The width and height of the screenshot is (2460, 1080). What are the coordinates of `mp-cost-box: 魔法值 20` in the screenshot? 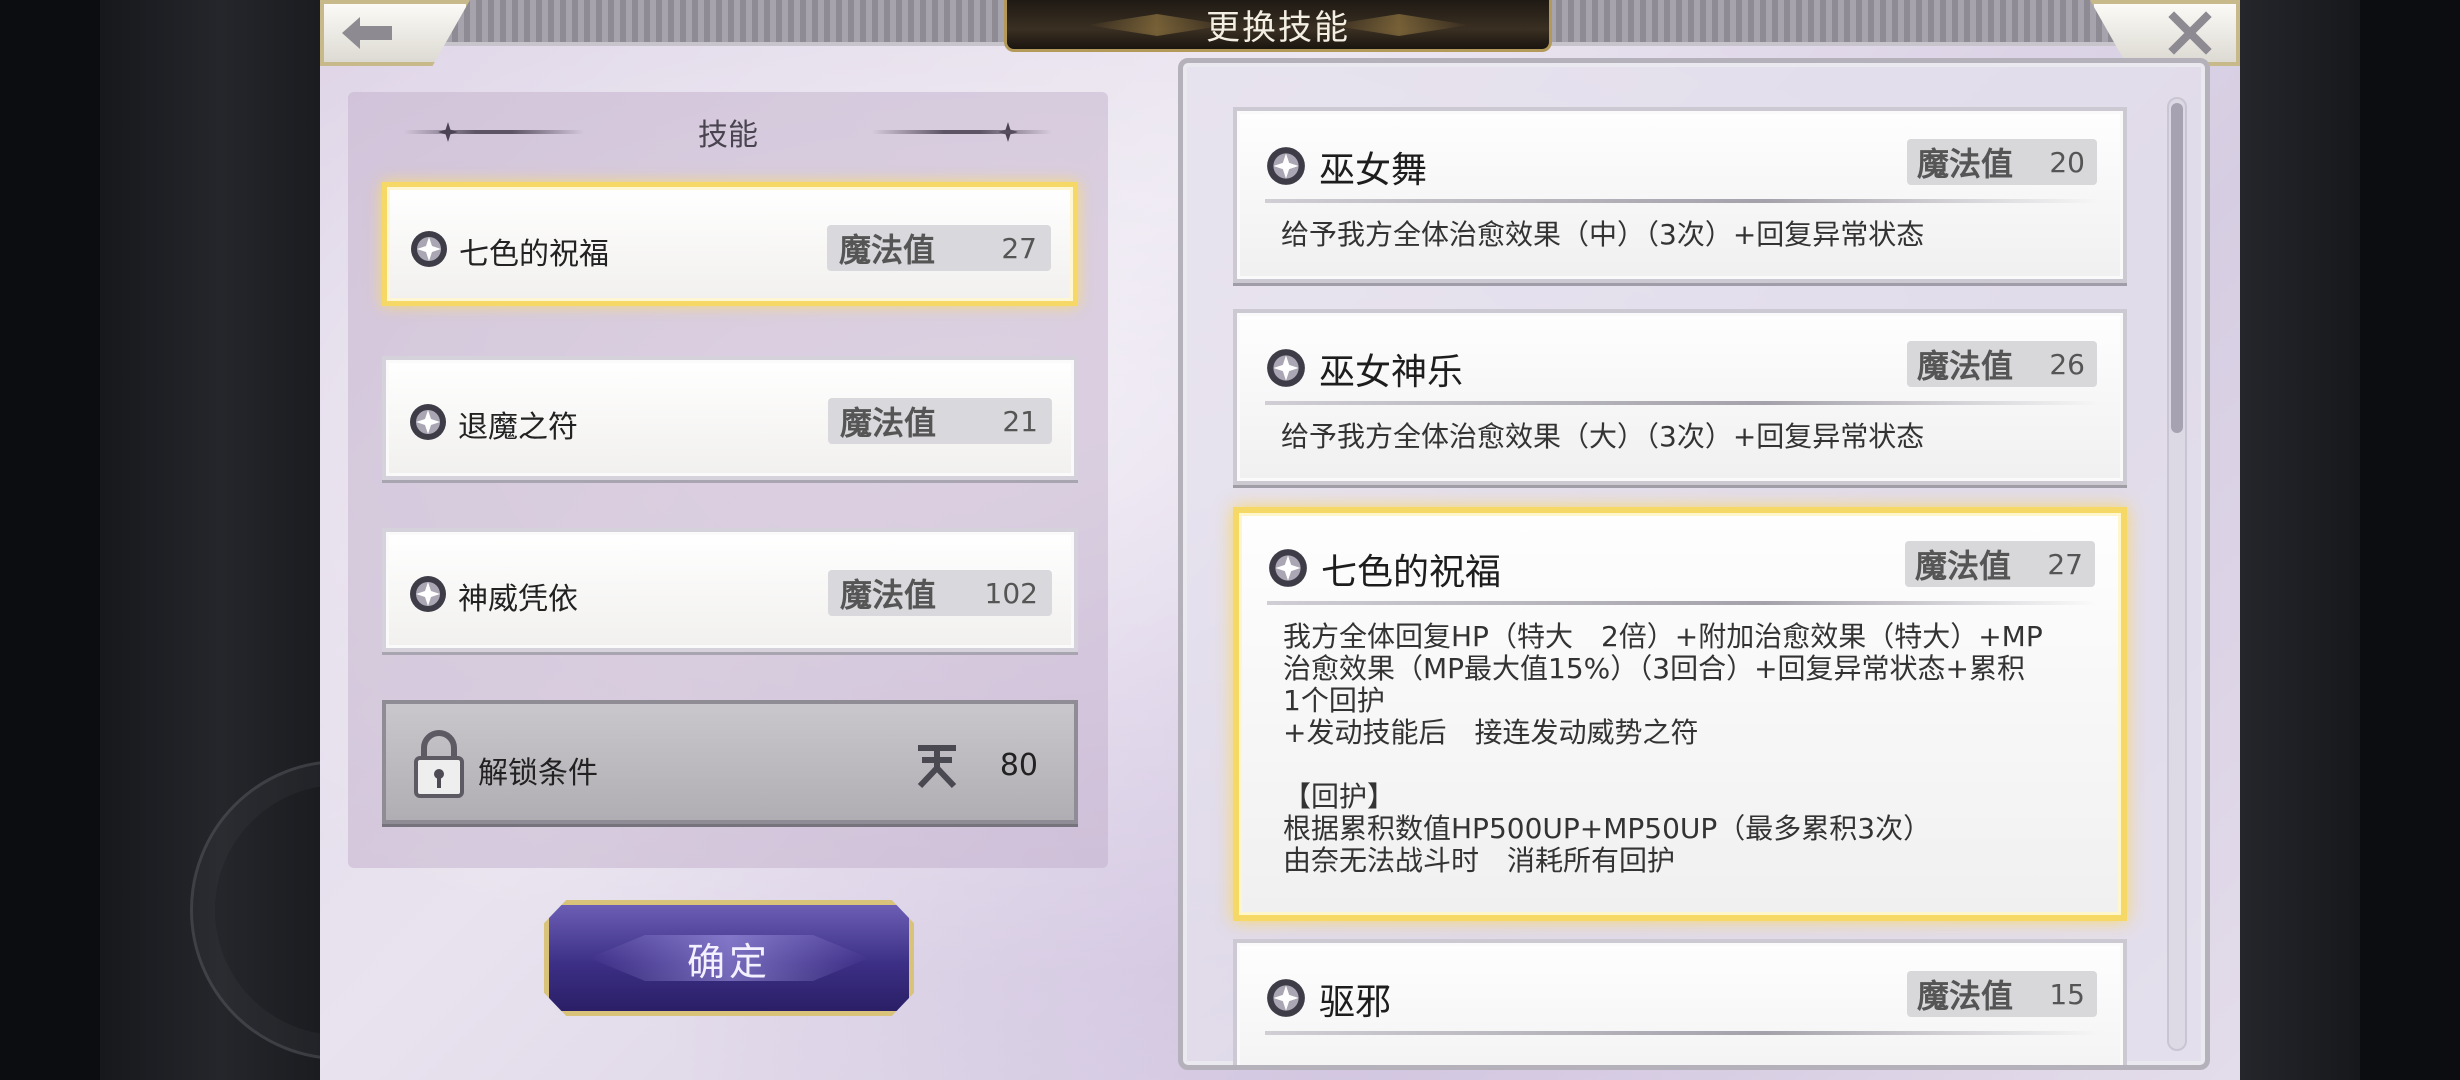 It's located at (2002, 162).